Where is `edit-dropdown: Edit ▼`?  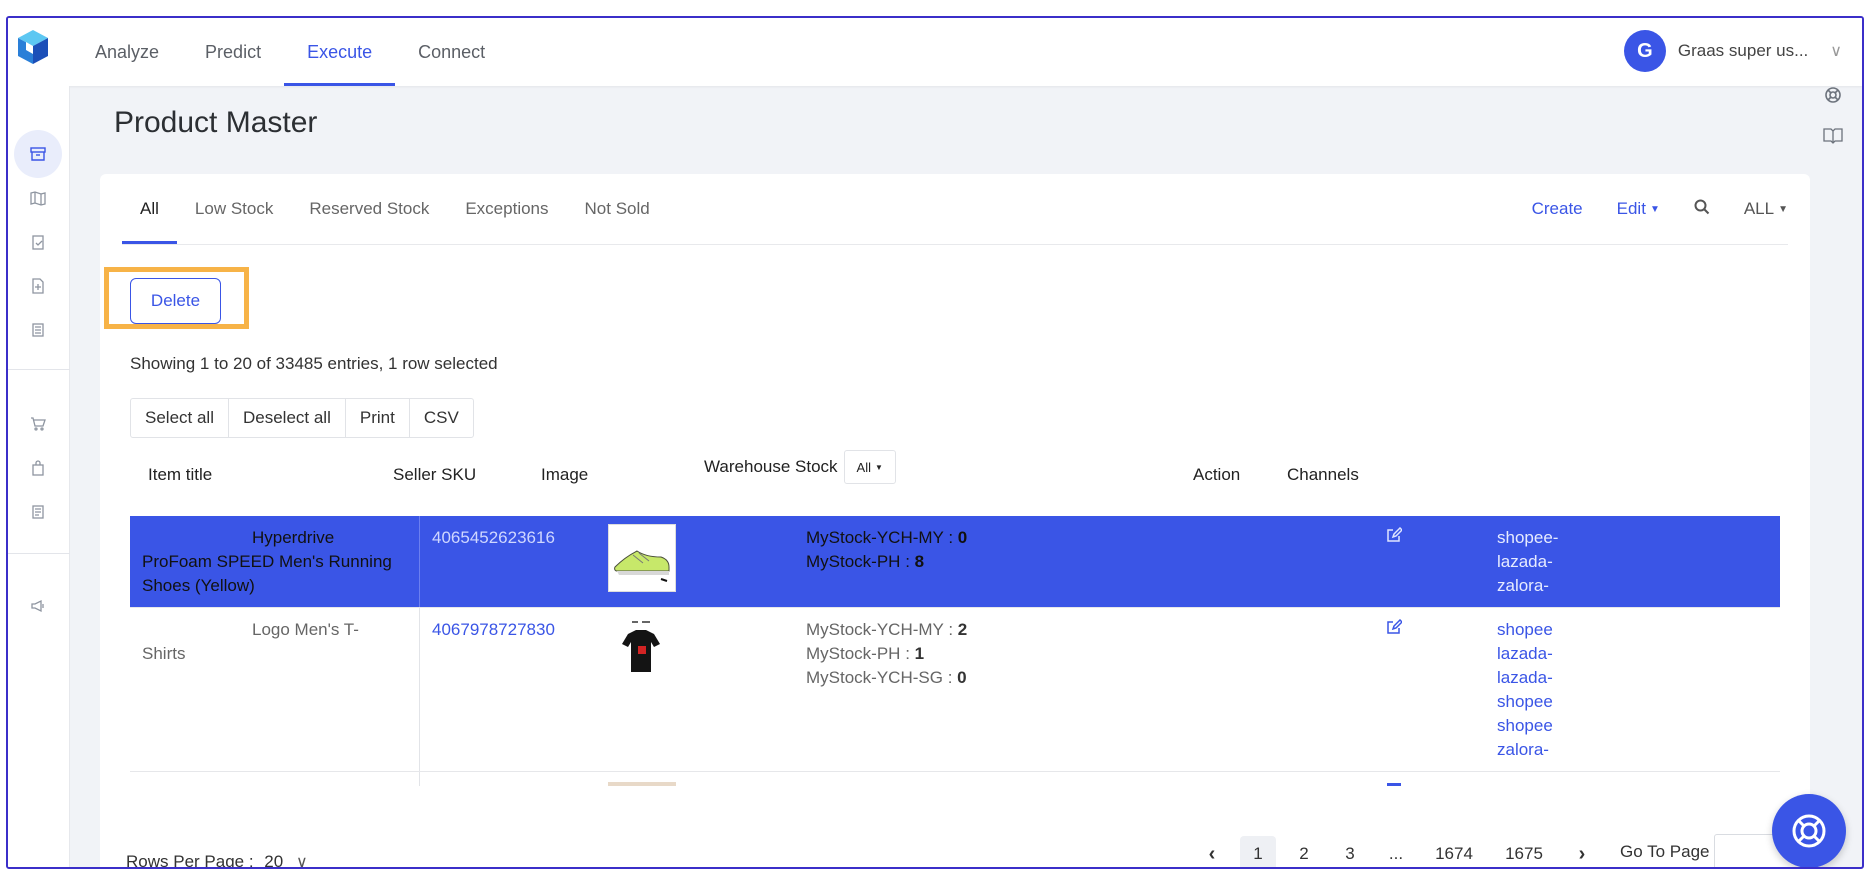
edit-dropdown: Edit ▼ is located at coordinates (1638, 209).